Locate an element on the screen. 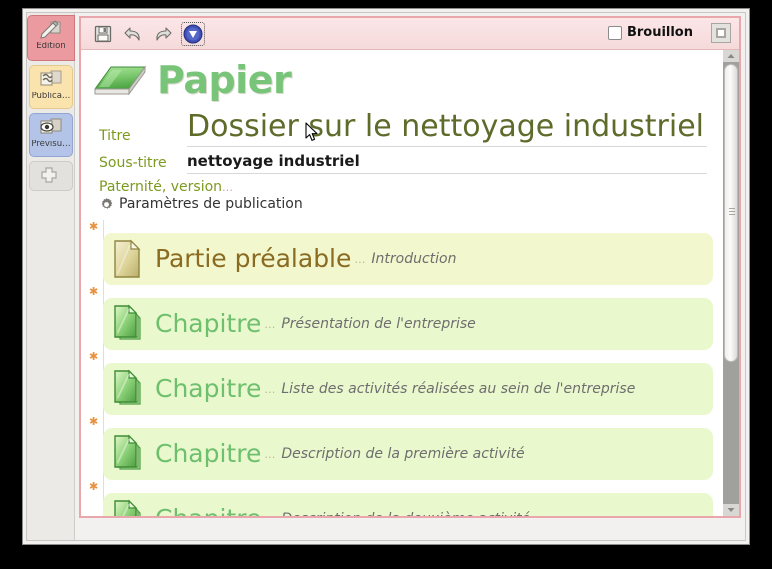  redo-button is located at coordinates (163, 34).